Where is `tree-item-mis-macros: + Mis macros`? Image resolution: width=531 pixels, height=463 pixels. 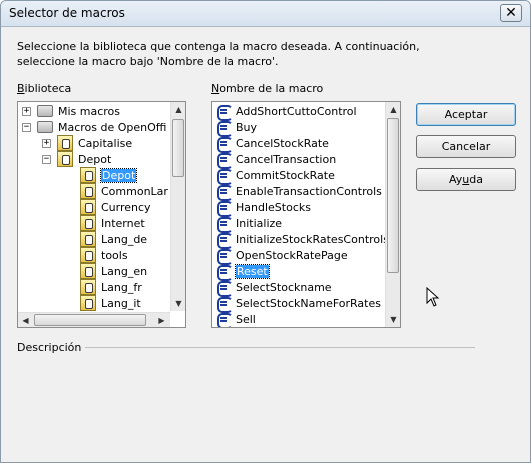
tree-item-mis-macros: + Mis macros is located at coordinates (71, 111).